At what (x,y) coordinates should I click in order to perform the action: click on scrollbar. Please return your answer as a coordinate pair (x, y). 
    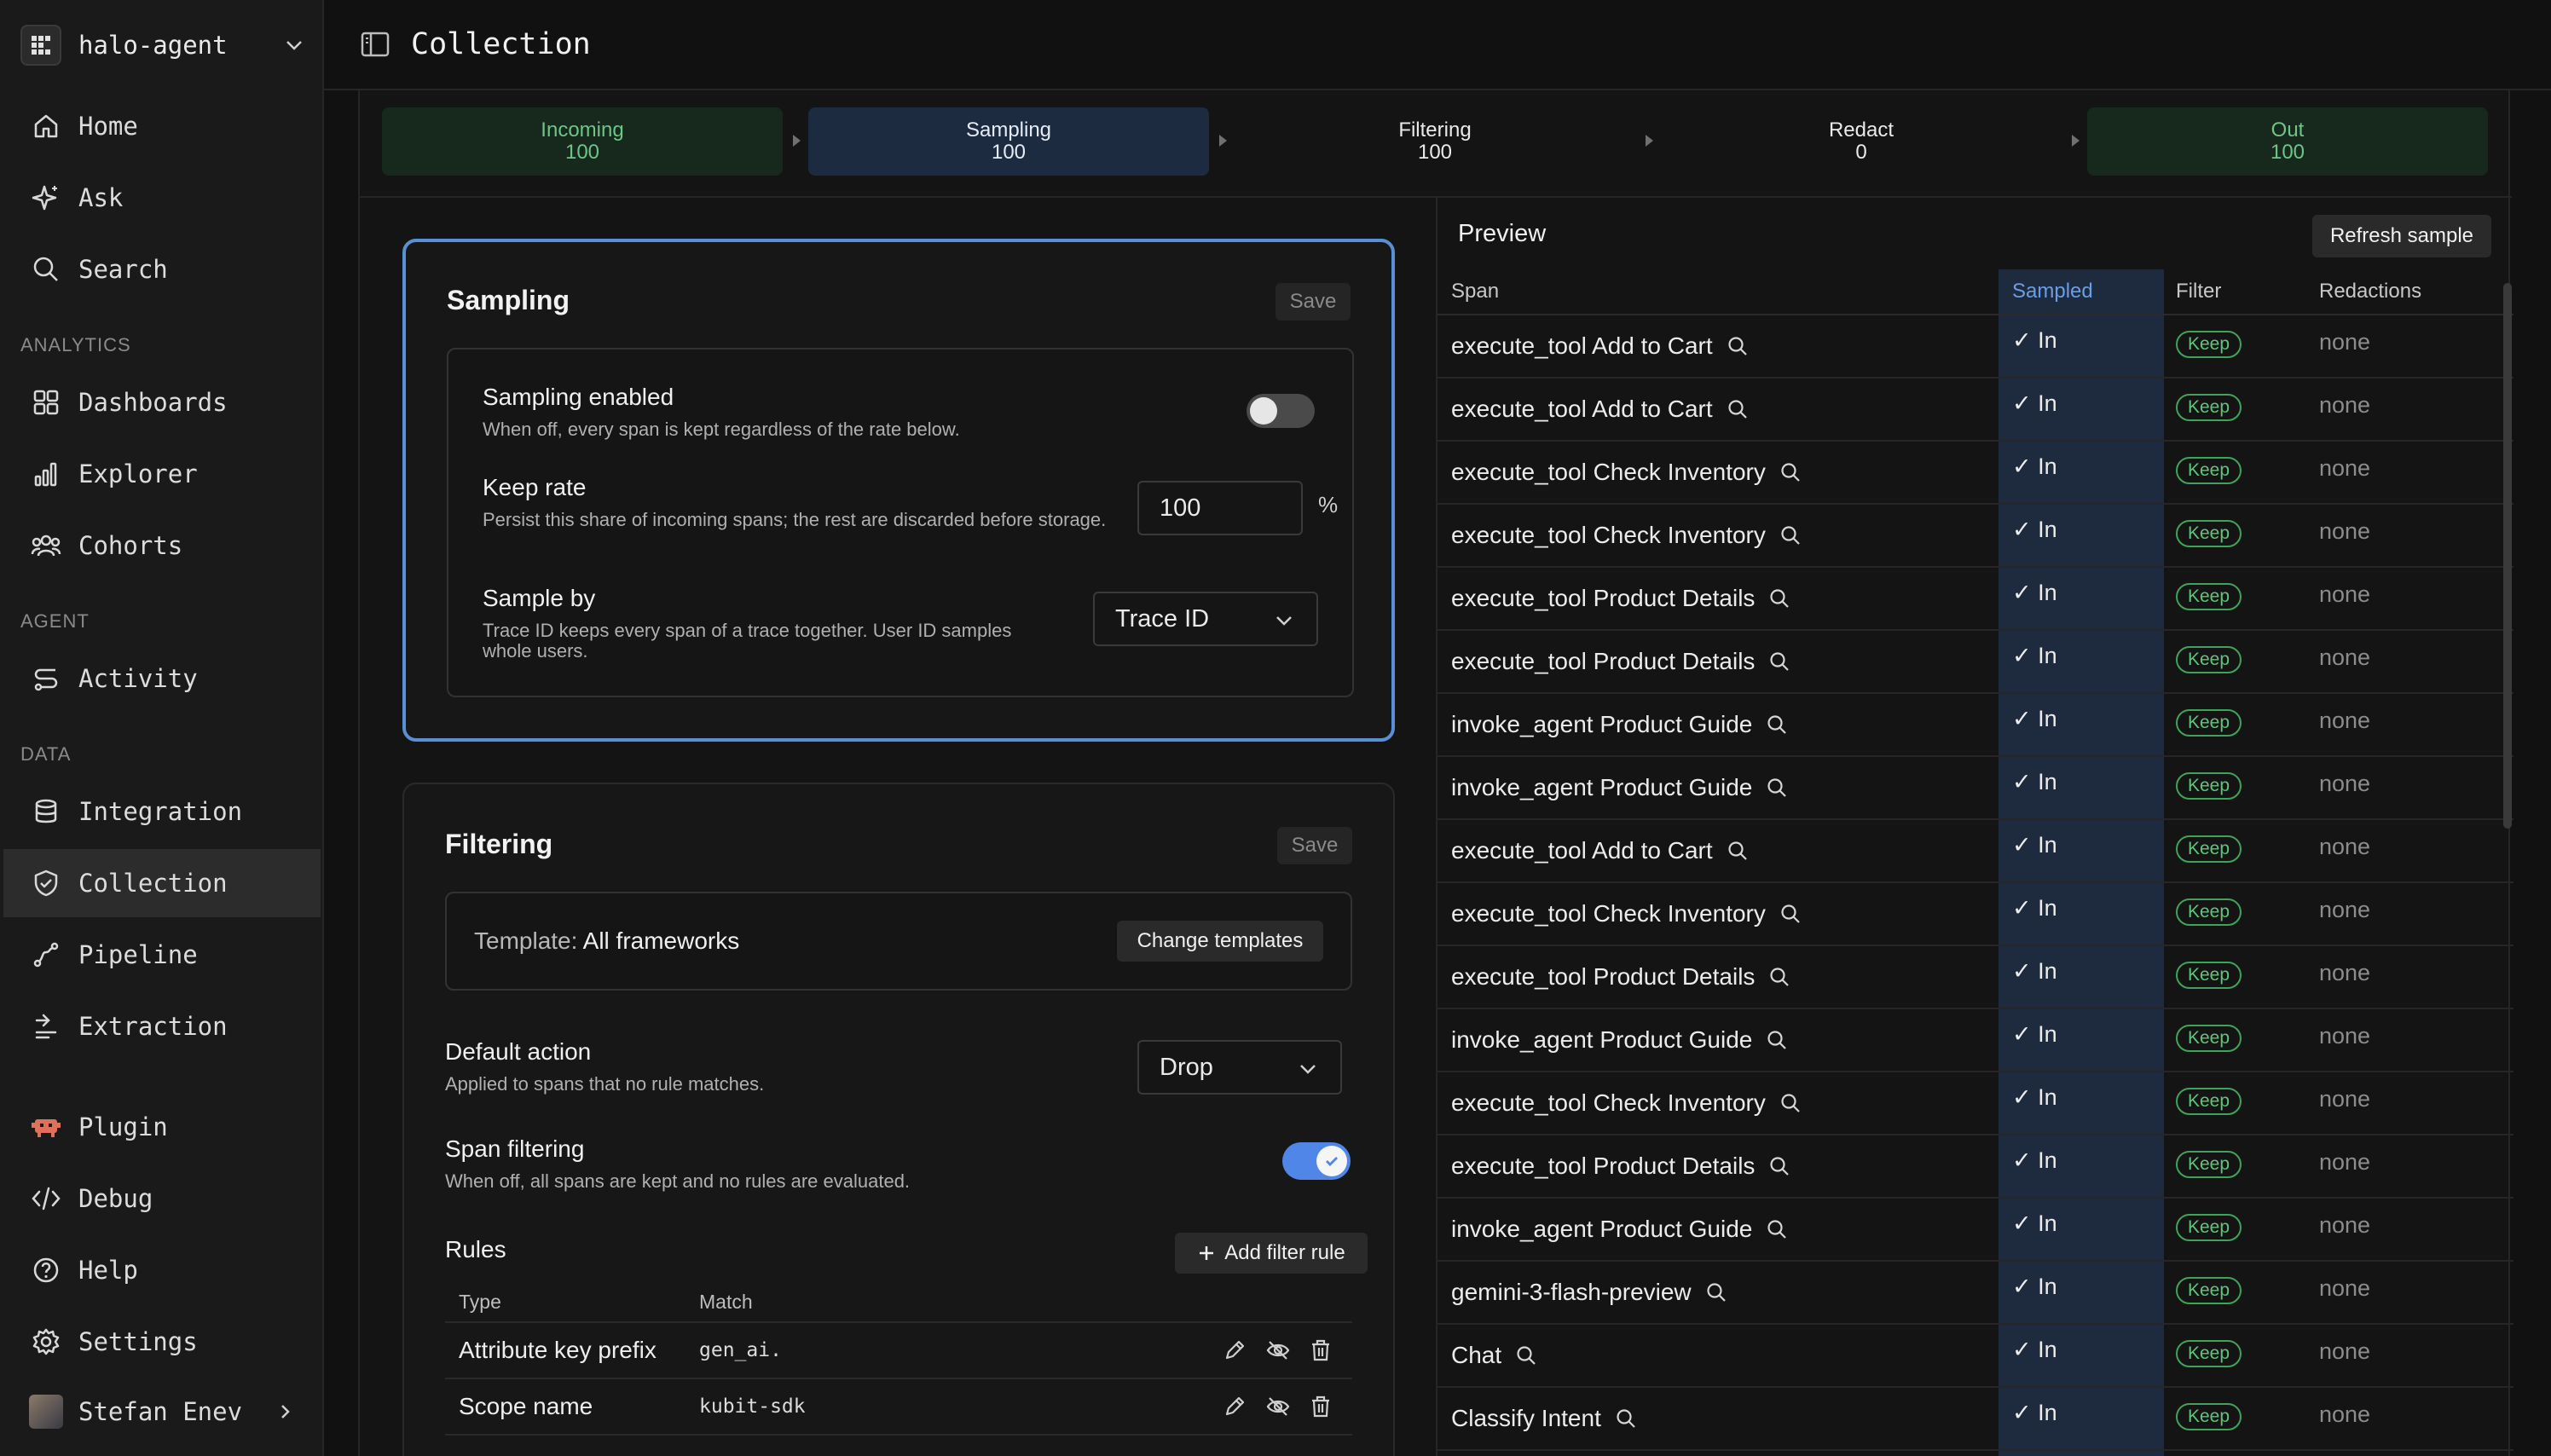
    Looking at the image, I should click on (2507, 556).